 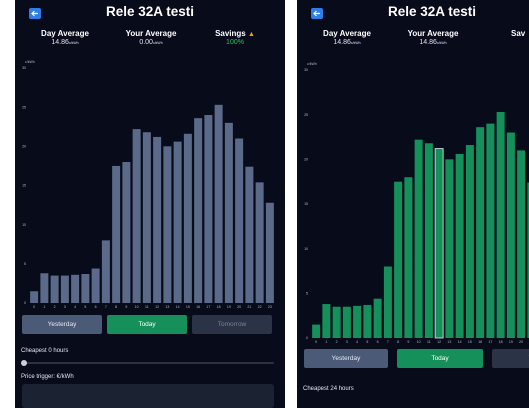 I want to click on x-tick-label: 9, so click(x=408, y=342).